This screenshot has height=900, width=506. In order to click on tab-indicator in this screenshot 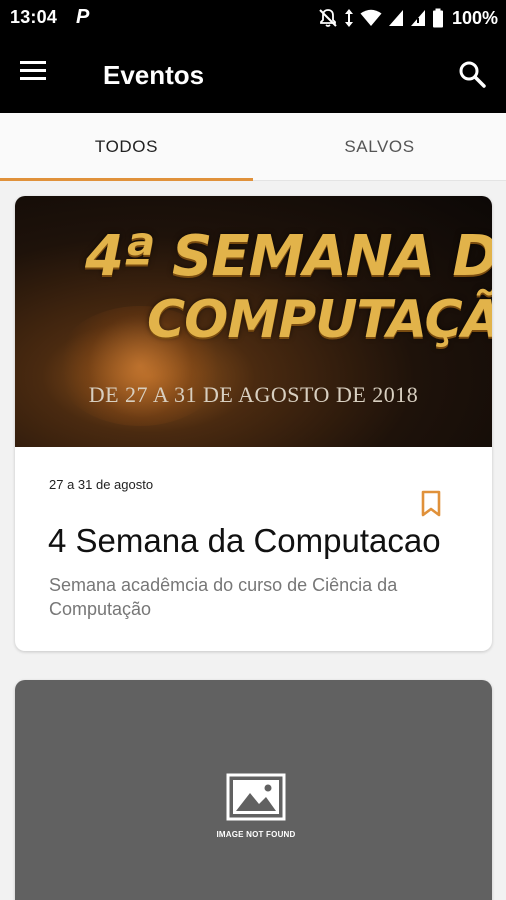, I will do `click(126, 179)`.